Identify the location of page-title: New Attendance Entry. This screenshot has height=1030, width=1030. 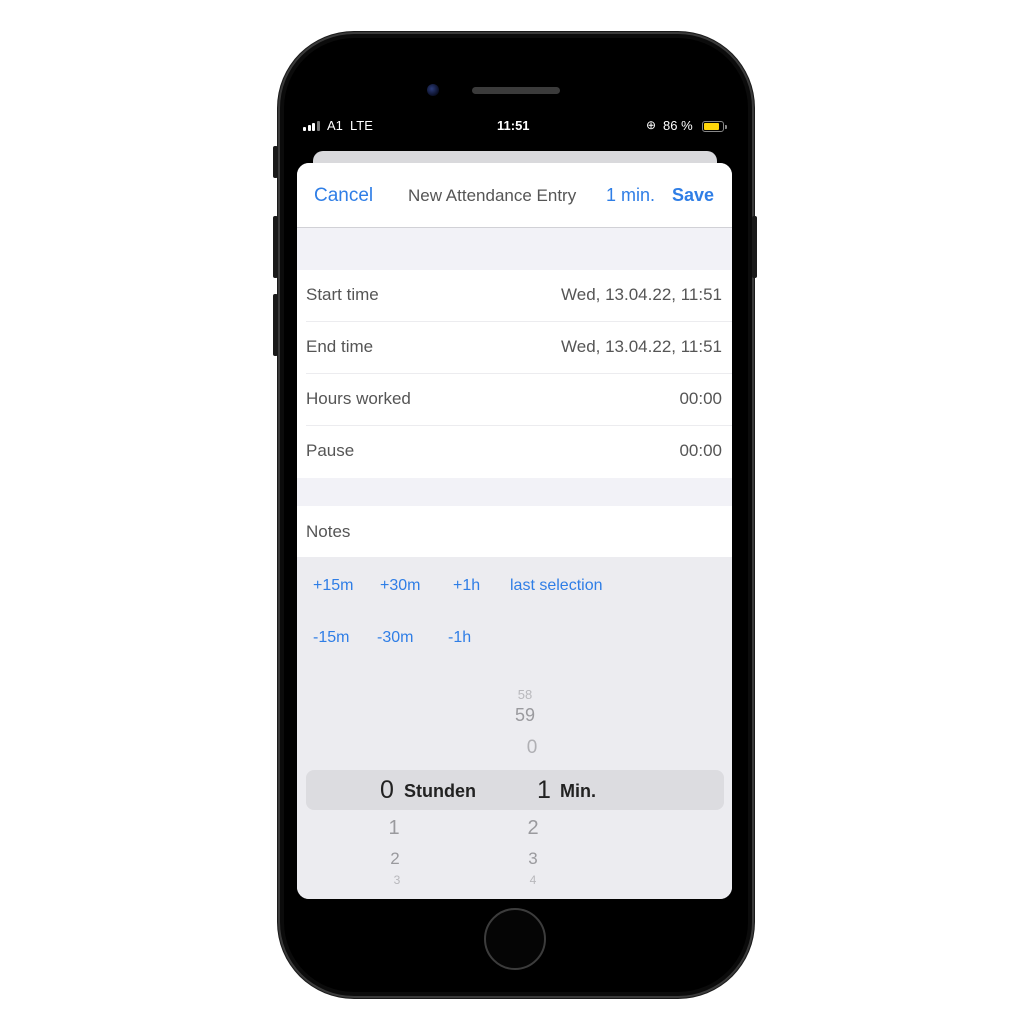
(492, 195).